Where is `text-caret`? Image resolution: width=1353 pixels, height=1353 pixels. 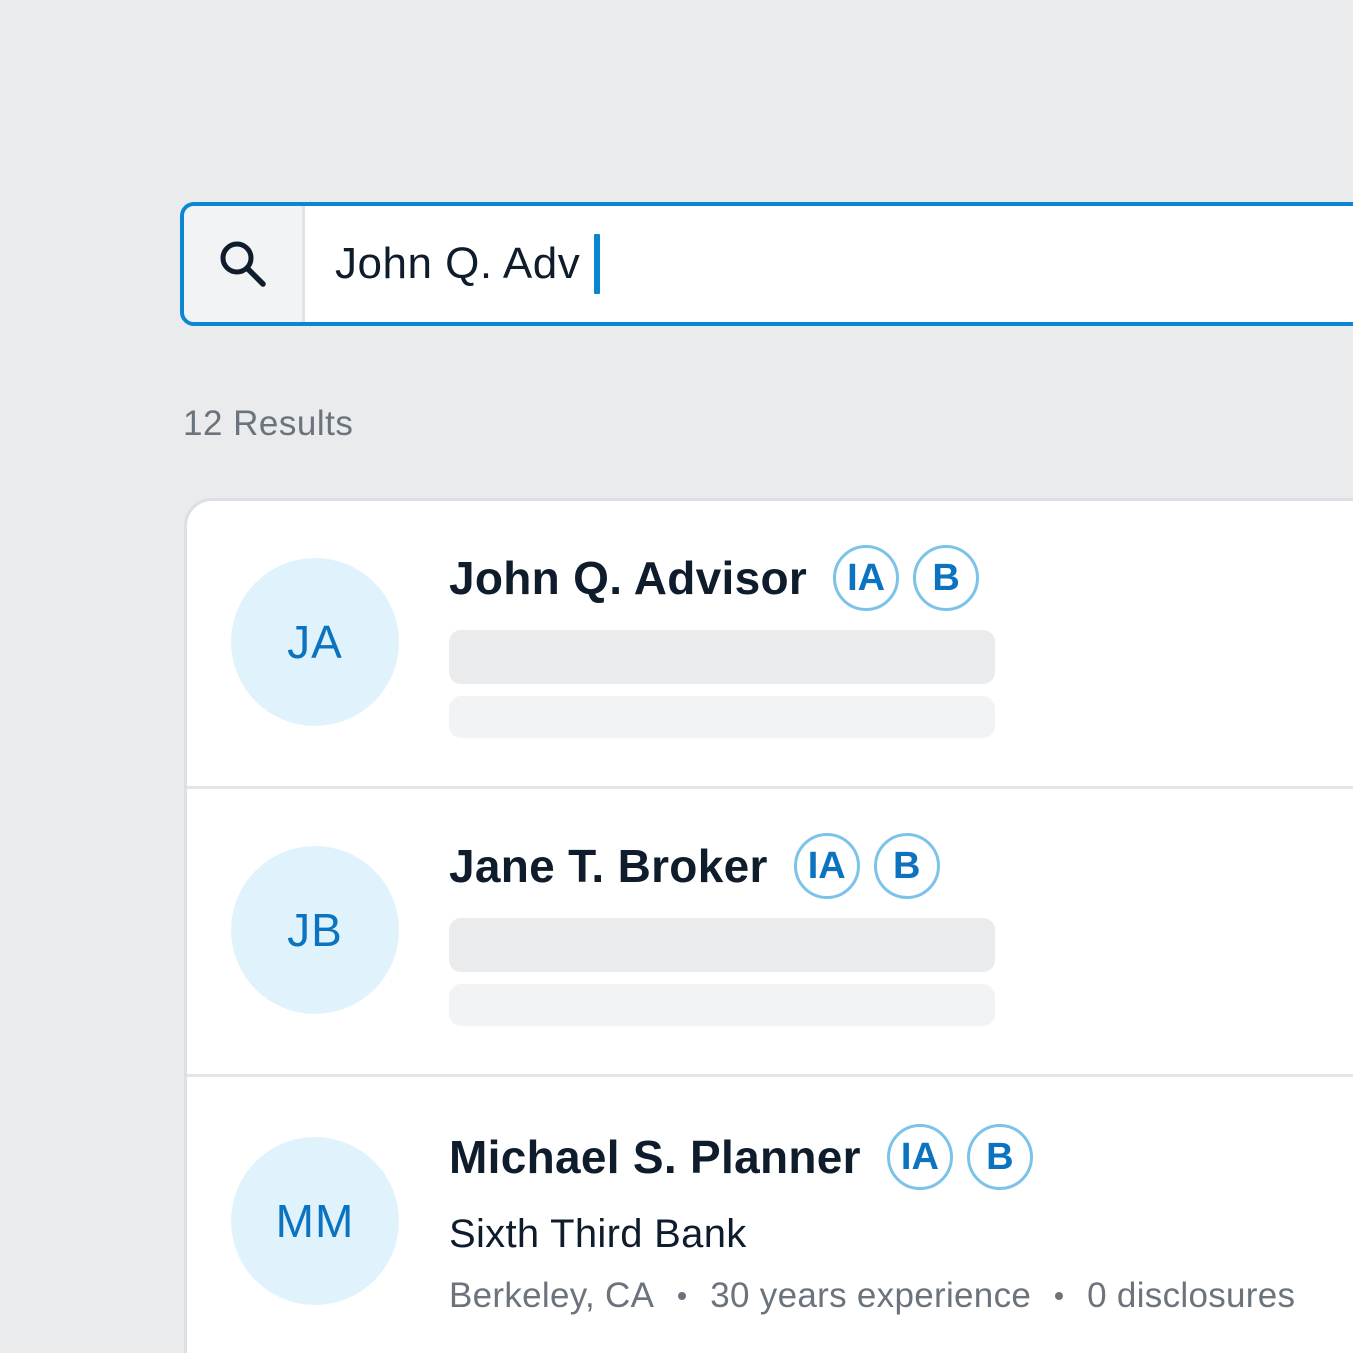
text-caret is located at coordinates (597, 264).